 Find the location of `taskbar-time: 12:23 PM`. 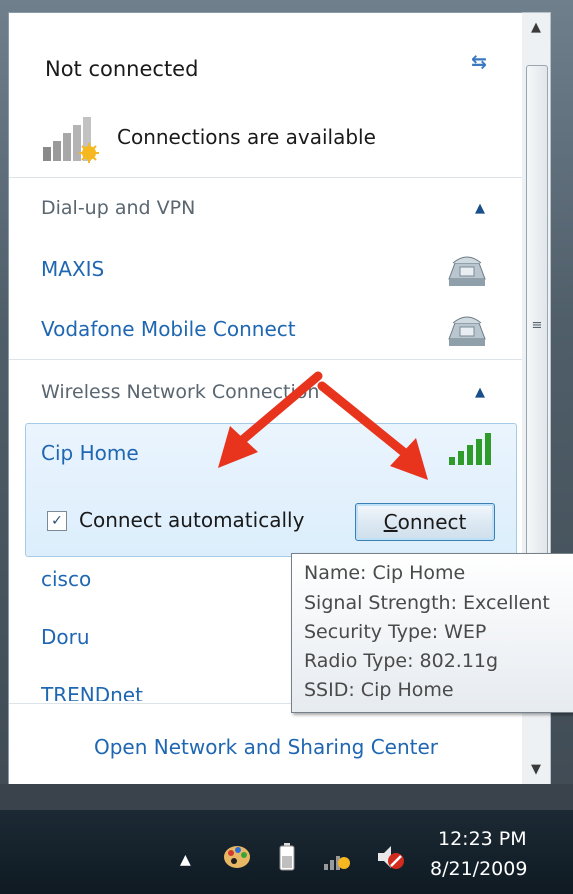

taskbar-time: 12:23 PM is located at coordinates (482, 839).